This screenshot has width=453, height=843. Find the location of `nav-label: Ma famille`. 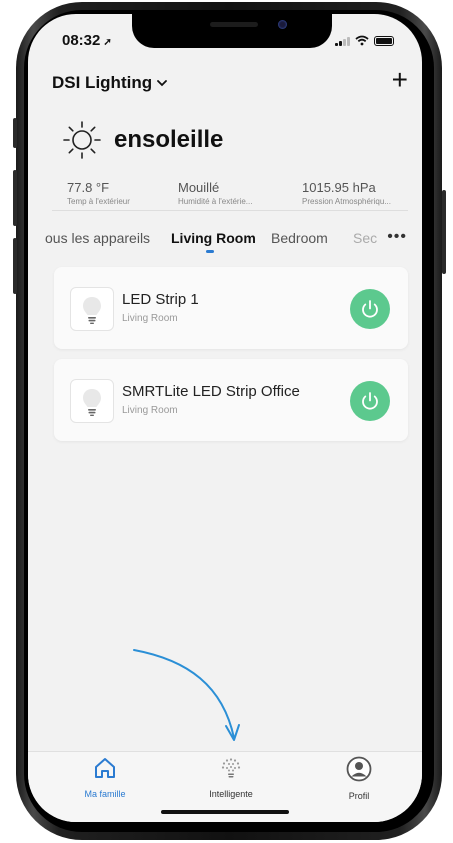

nav-label: Ma famille is located at coordinates (105, 794).